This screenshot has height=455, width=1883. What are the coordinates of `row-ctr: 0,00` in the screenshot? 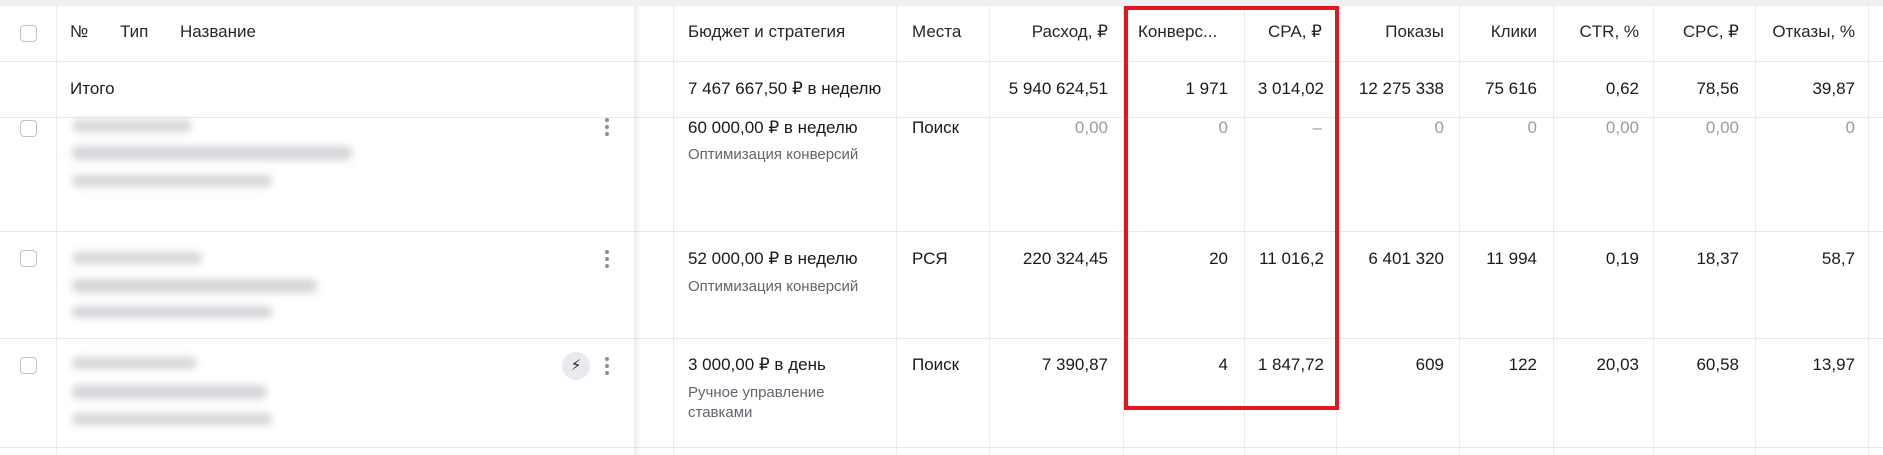 It's located at (1622, 127).